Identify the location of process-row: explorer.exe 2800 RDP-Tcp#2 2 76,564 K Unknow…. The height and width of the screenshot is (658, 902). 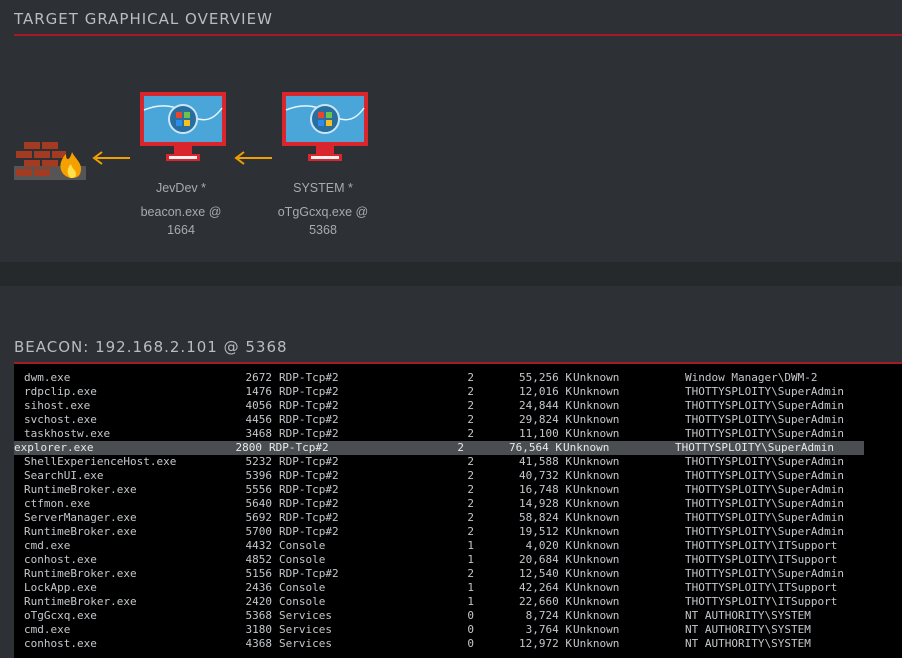
(439, 448).